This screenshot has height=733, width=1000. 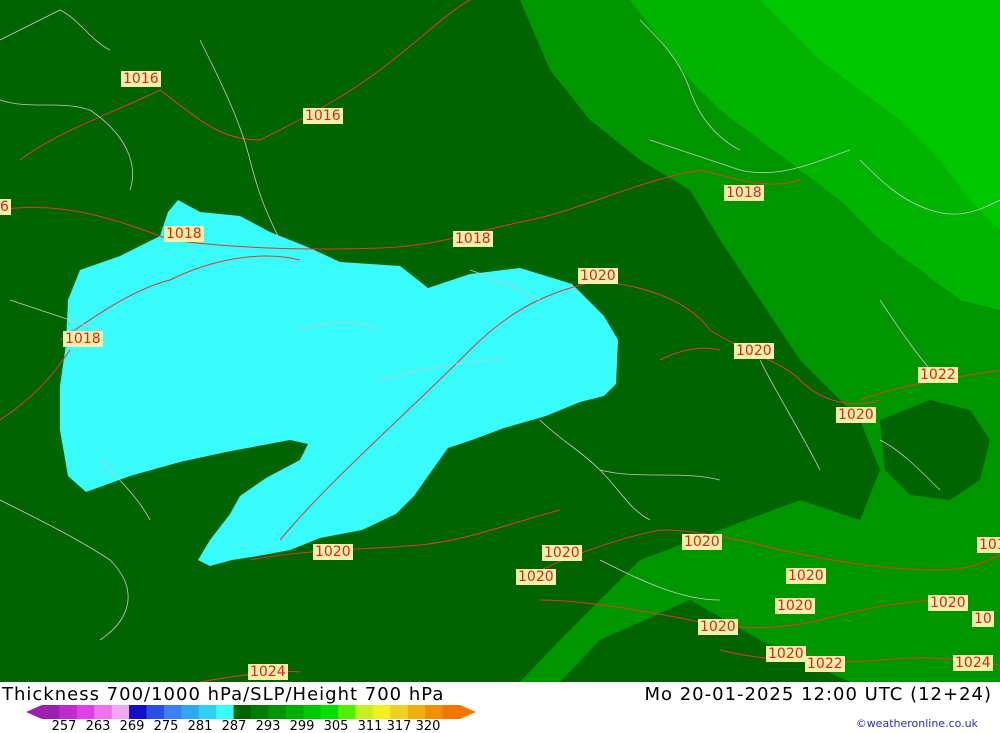 What do you see at coordinates (98, 726) in the screenshot?
I see `colorbar-tick-label: 263` at bounding box center [98, 726].